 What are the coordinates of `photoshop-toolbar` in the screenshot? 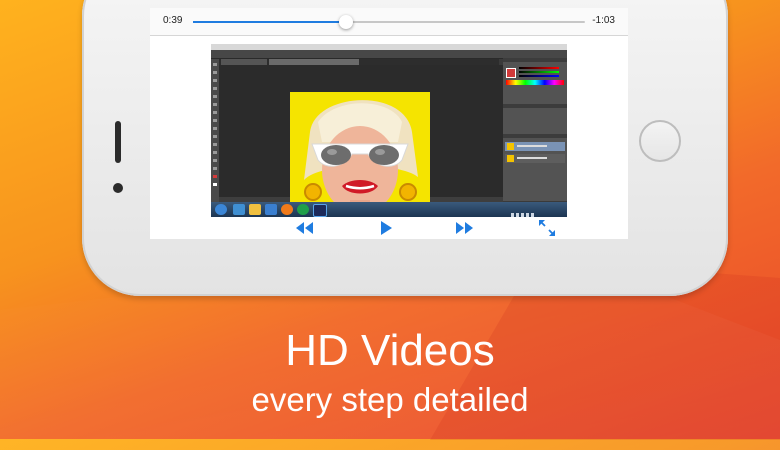 It's located at (215, 134).